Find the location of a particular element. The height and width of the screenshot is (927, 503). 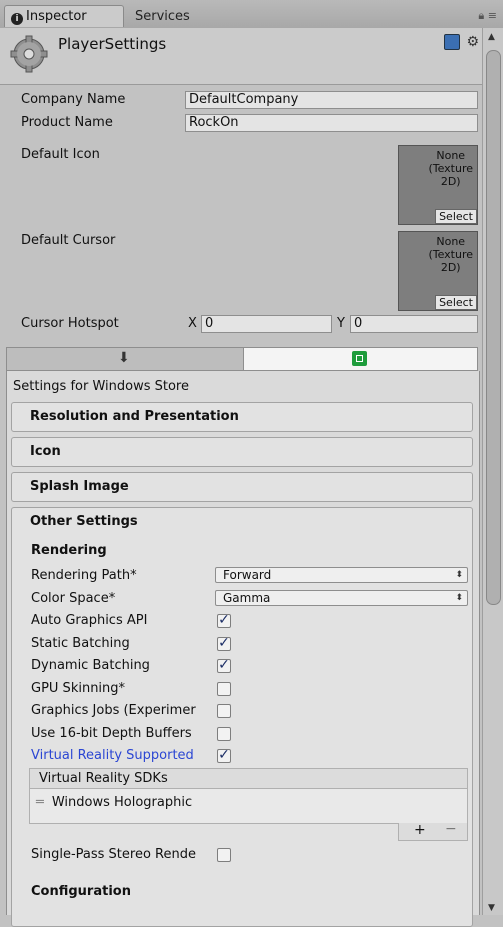

graphics-jobs-label: Graphics Jobs (Experimer is located at coordinates (113, 710).